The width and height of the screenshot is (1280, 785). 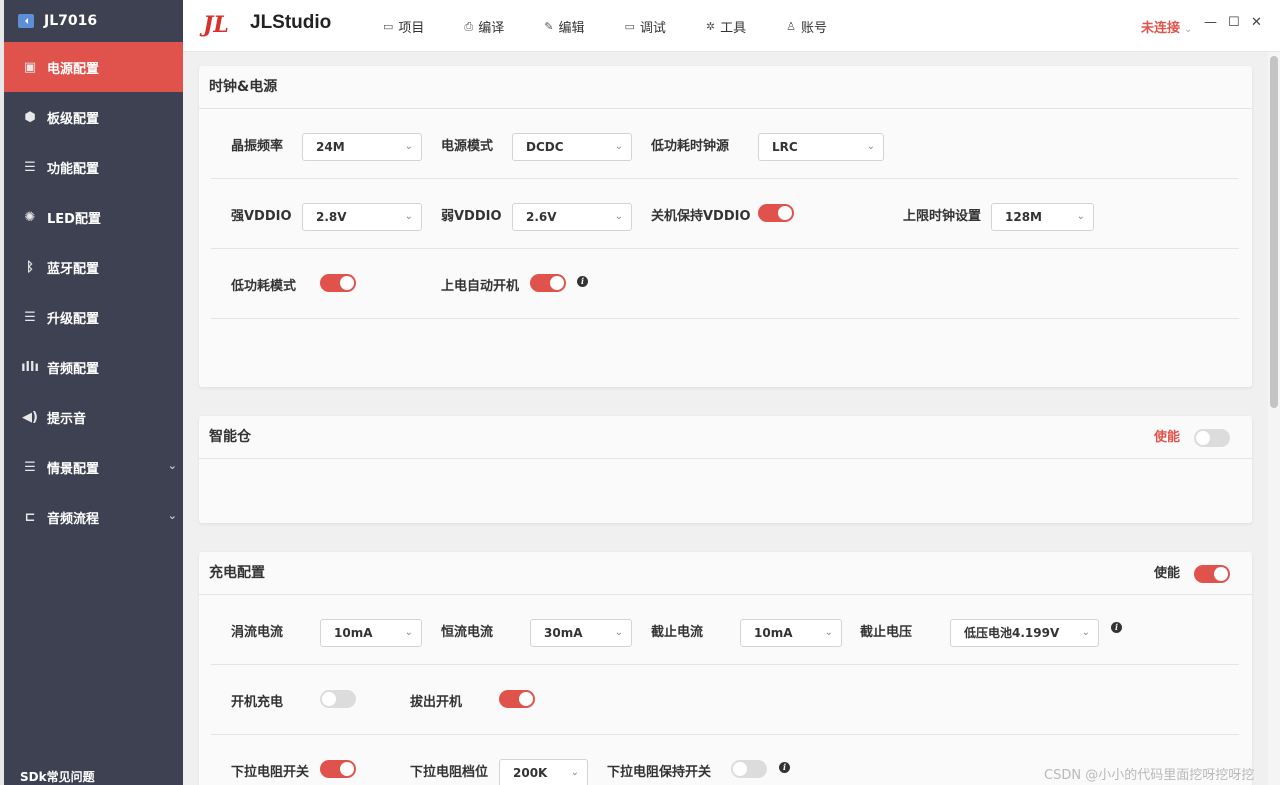 I want to click on sidebar-item-board: ⬢ 板级配置, so click(x=93, y=117).